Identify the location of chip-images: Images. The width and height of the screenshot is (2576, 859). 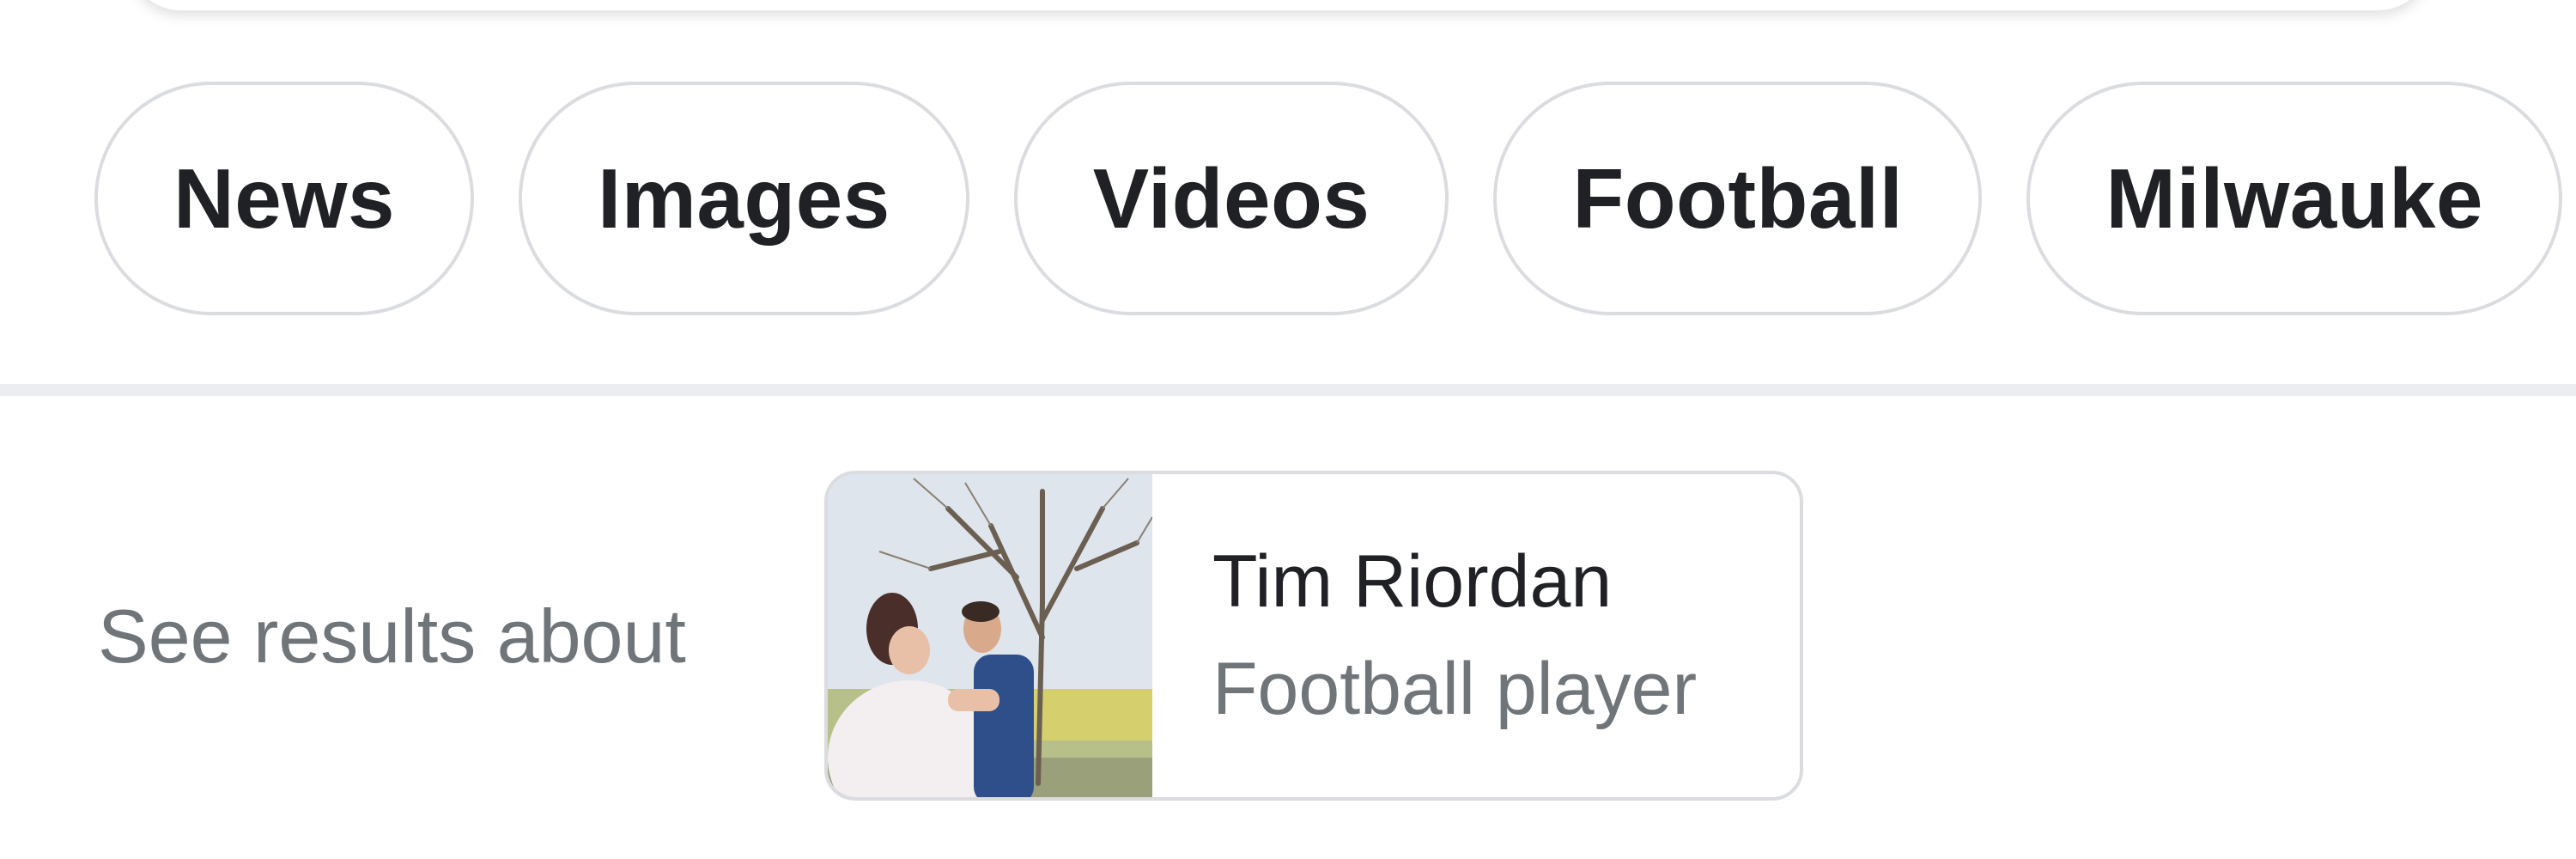
(744, 198).